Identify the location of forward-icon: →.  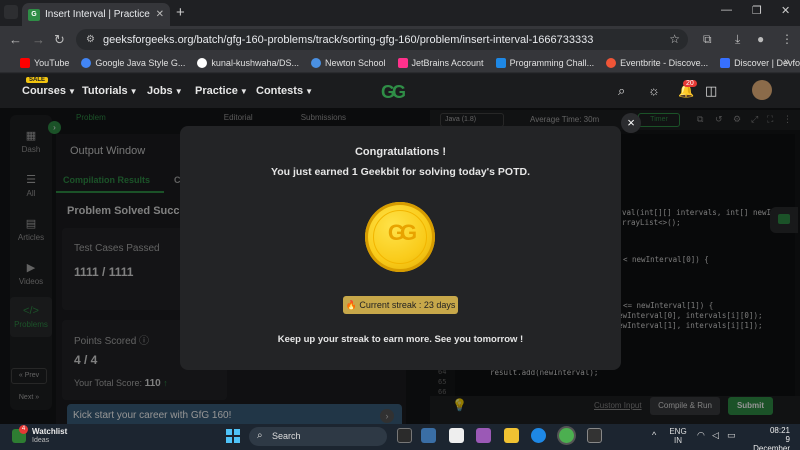
(38, 39).